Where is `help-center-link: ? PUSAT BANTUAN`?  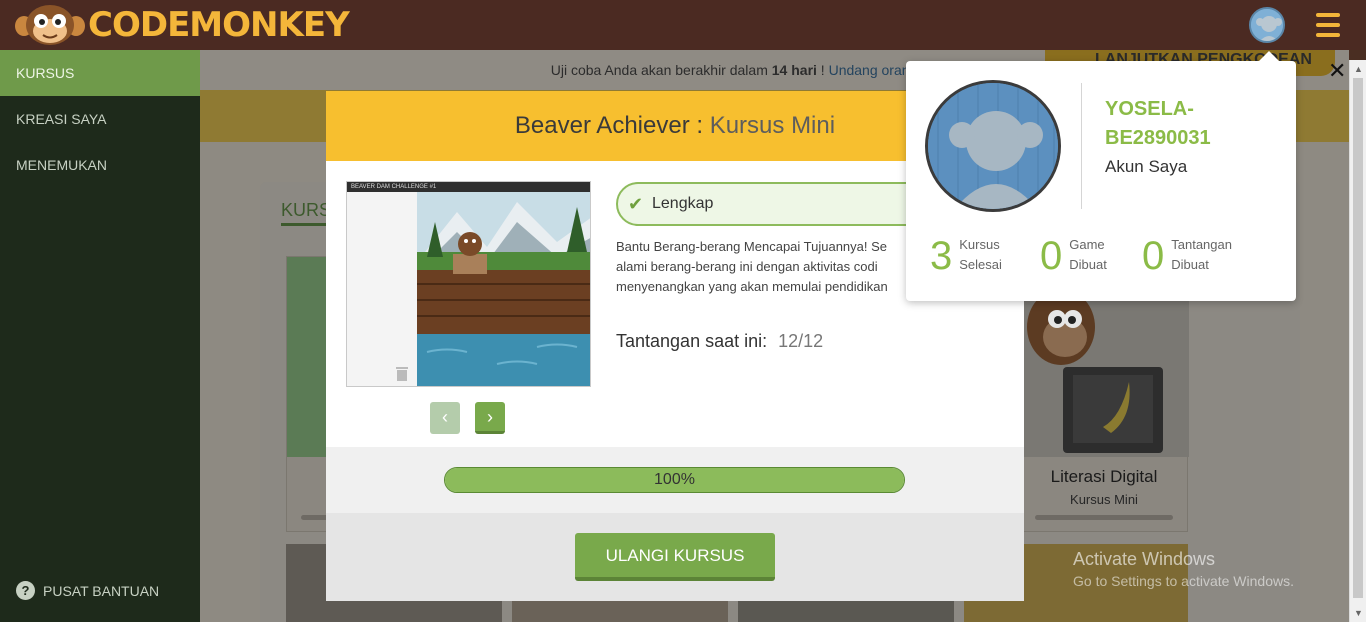
help-center-link: ? PUSAT BANTUAN is located at coordinates (87, 590).